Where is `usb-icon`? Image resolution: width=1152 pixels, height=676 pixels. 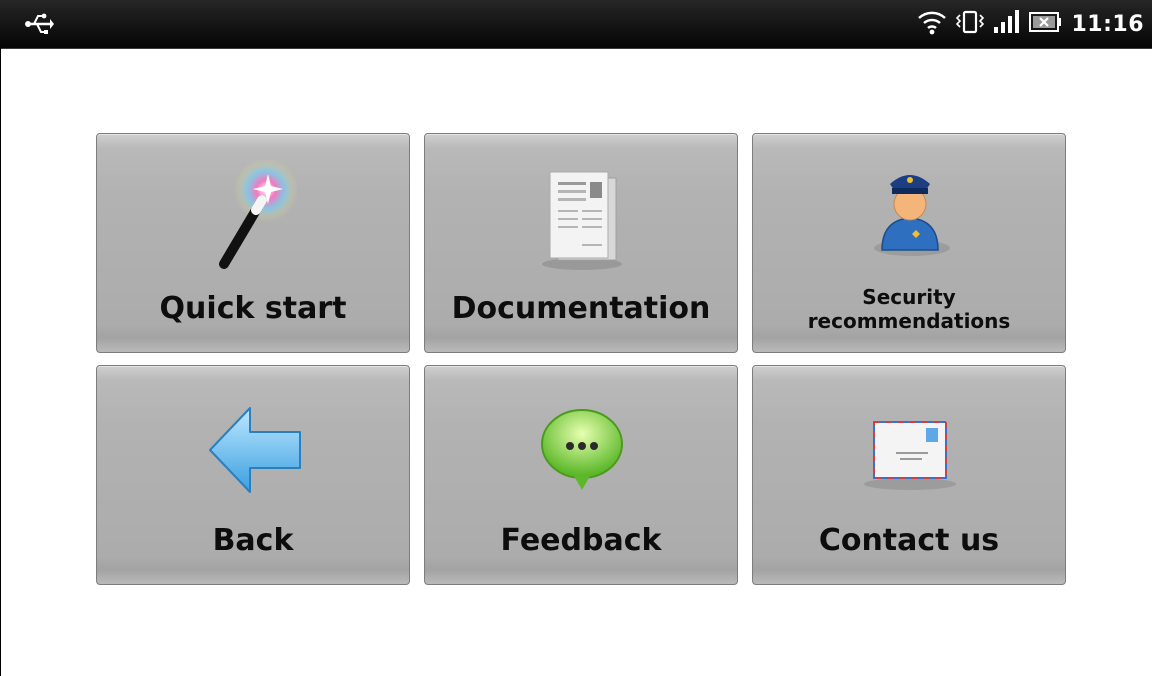 usb-icon is located at coordinates (39, 24).